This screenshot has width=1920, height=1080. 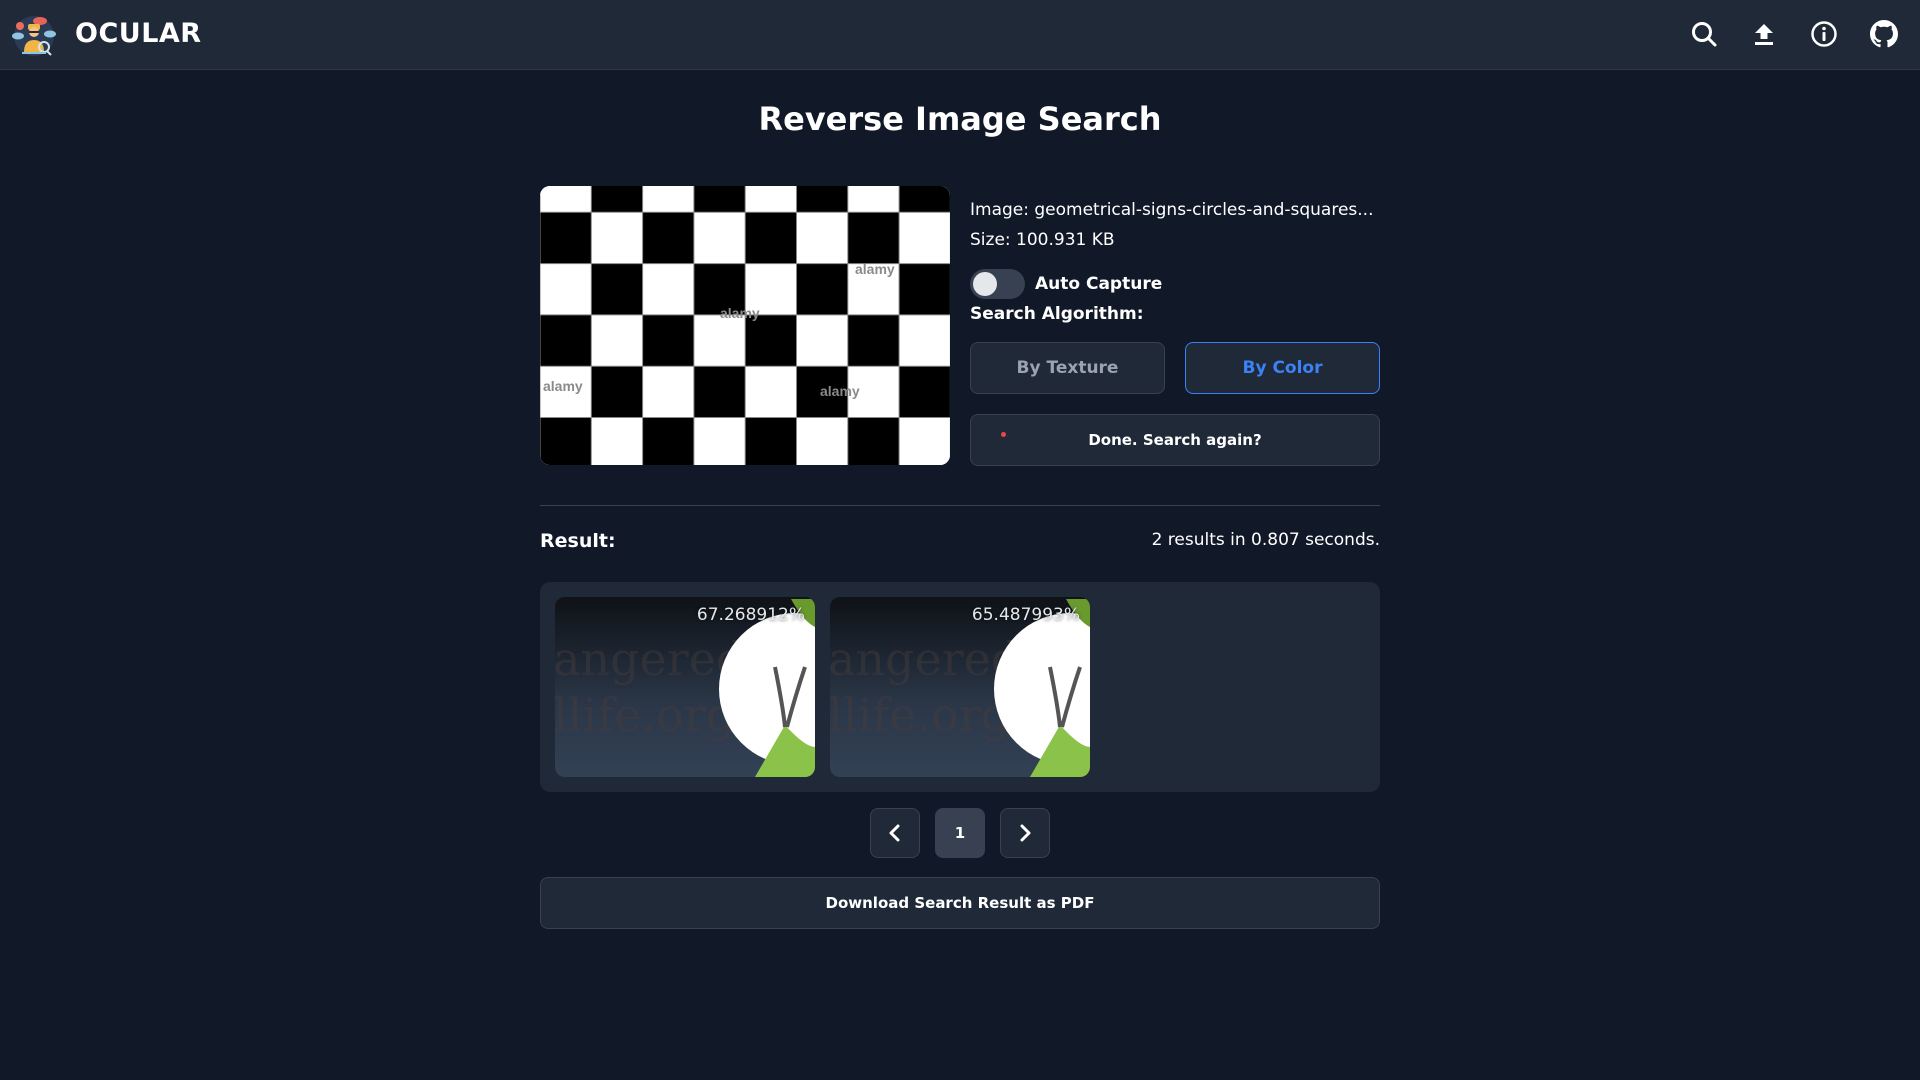 I want to click on result-summary: 2 results in 0.807 seconds., so click(x=1265, y=540).